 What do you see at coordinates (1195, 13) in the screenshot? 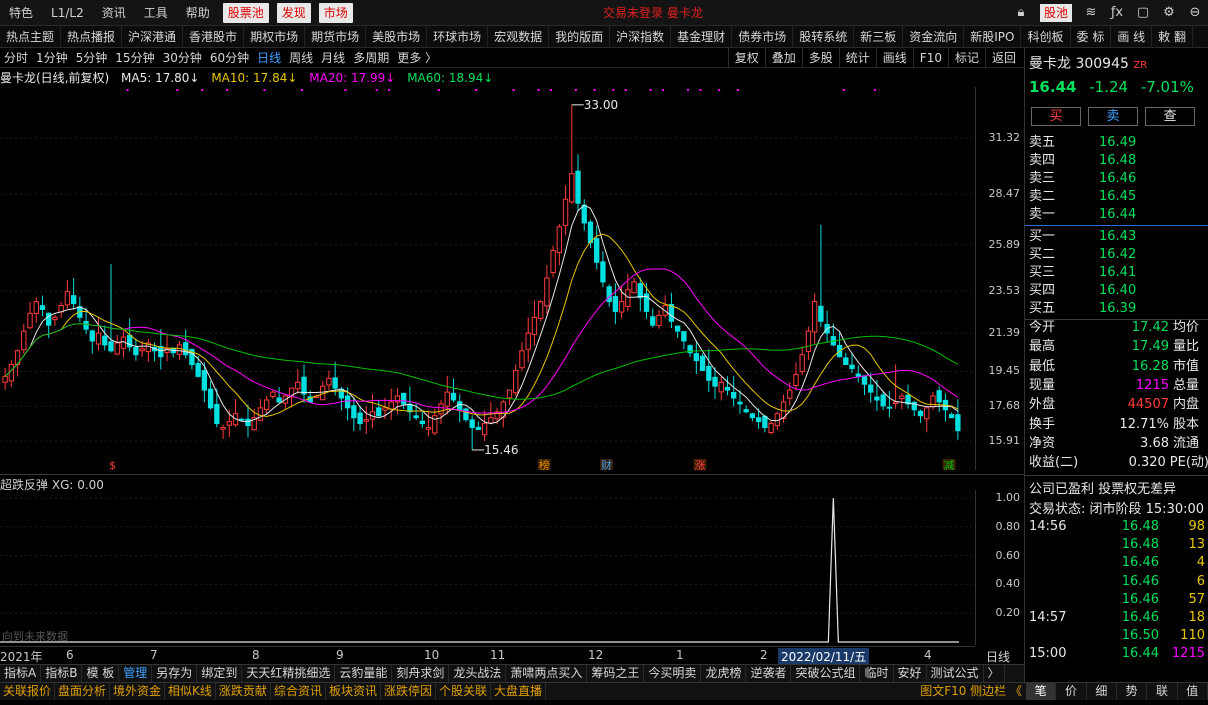
I see `minimize-icon: ⊖` at bounding box center [1195, 13].